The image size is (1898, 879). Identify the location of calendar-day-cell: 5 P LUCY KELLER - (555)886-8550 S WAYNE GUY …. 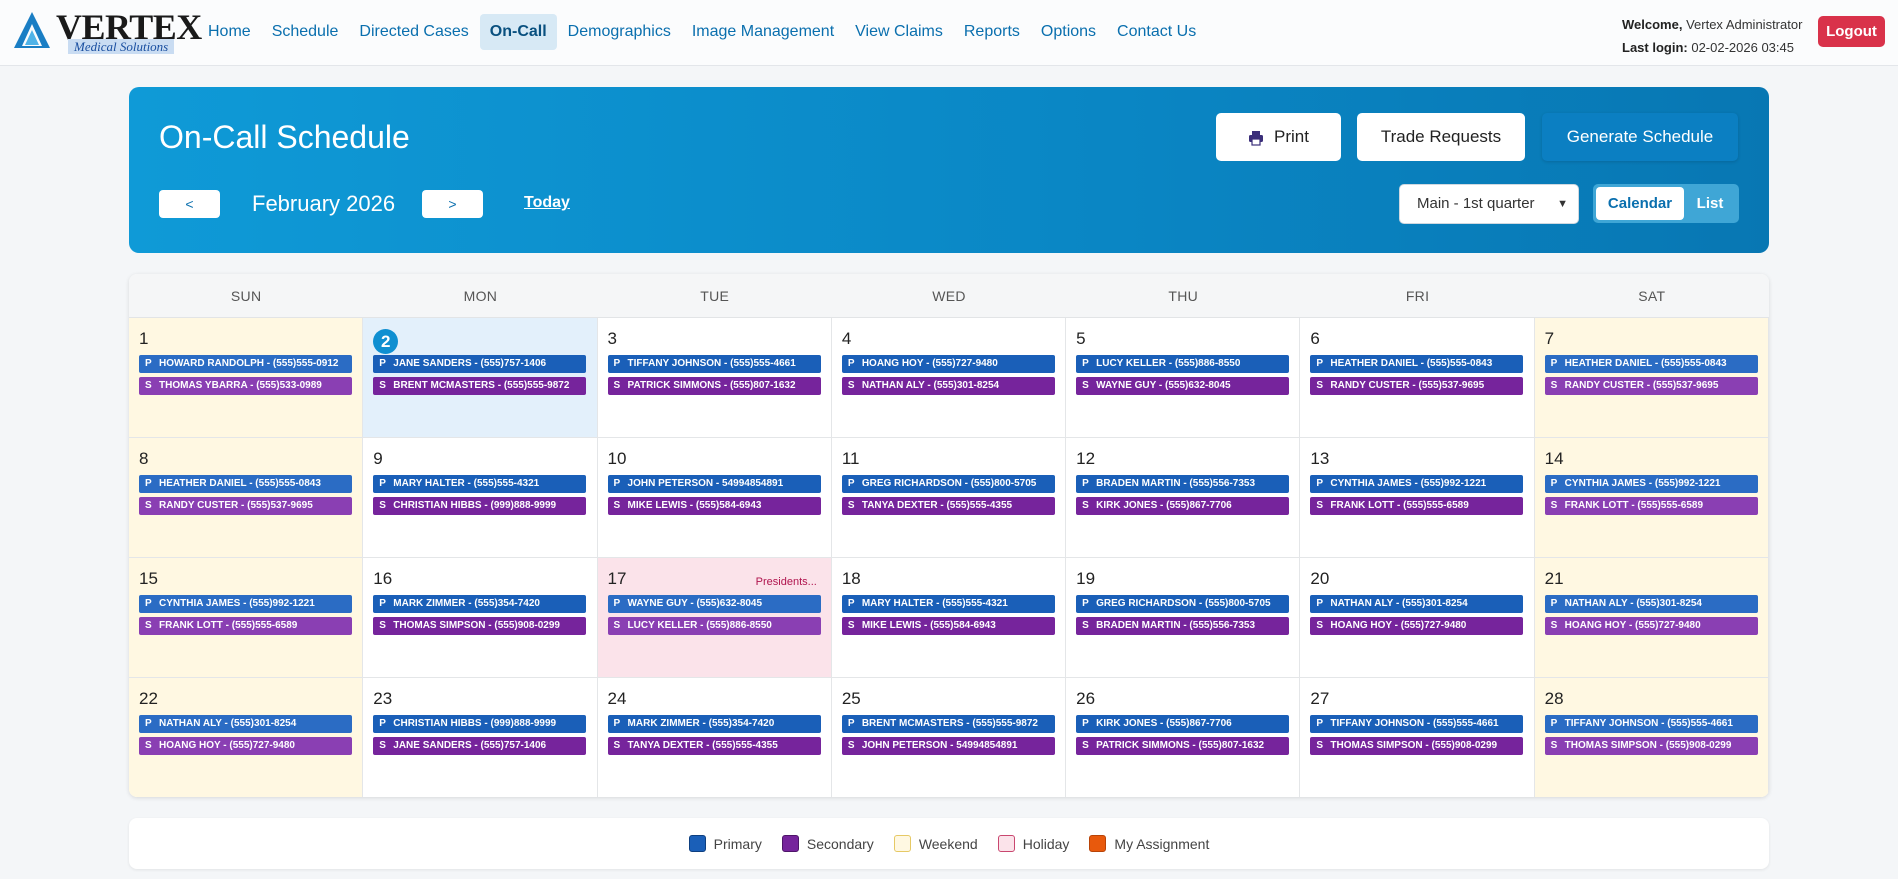
(1183, 378).